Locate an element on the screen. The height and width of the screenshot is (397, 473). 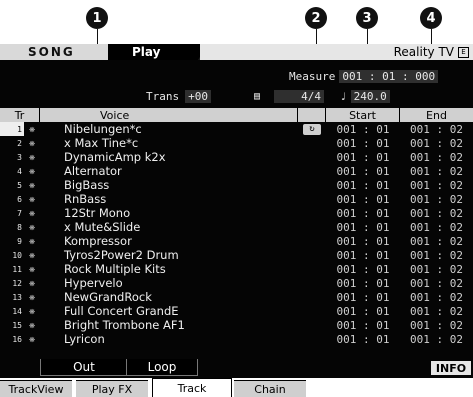
tab-loop: Loop is located at coordinates (162, 367).